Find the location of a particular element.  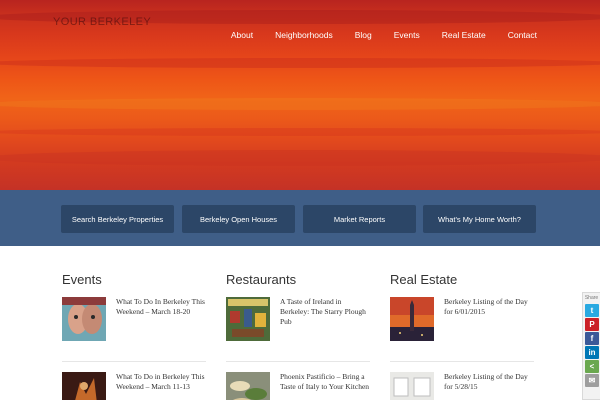

home-worth-button: What's My Home Worth? is located at coordinates (479, 219).